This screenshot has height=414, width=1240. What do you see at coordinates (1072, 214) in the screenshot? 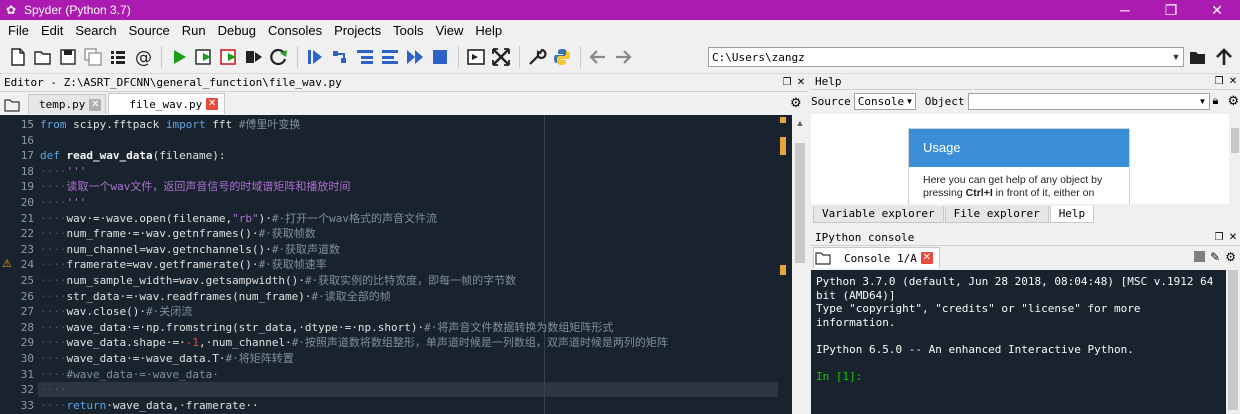
I see `tab-help: Help` at bounding box center [1072, 214].